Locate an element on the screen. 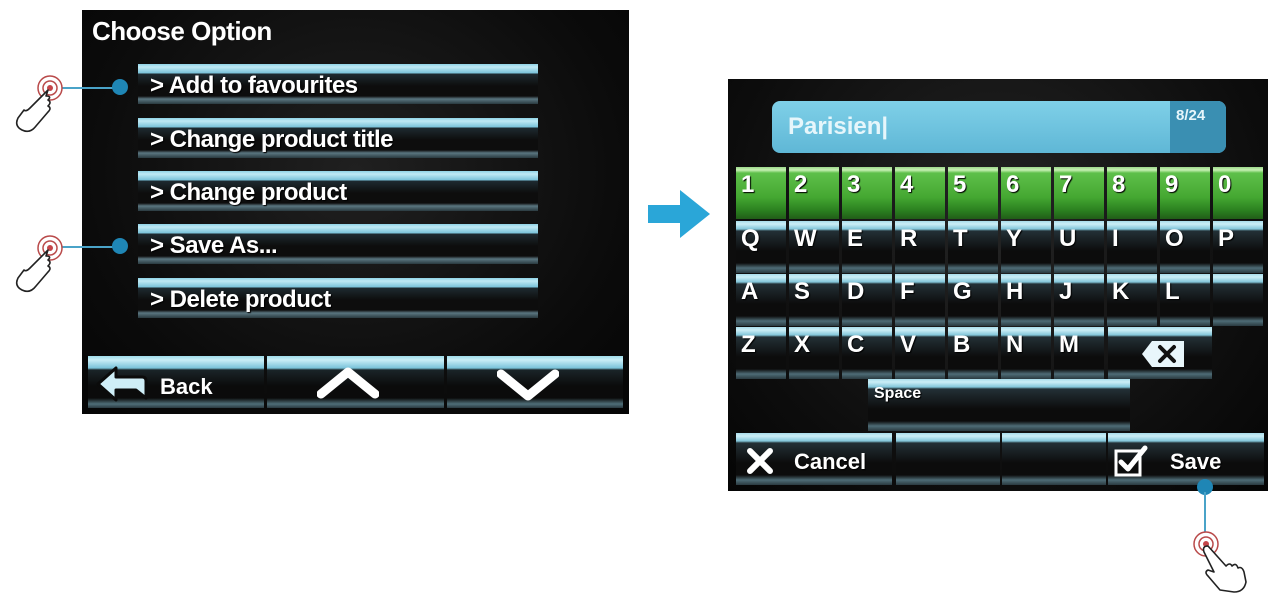 This screenshot has height=599, width=1271. key-a: A is located at coordinates (761, 300).